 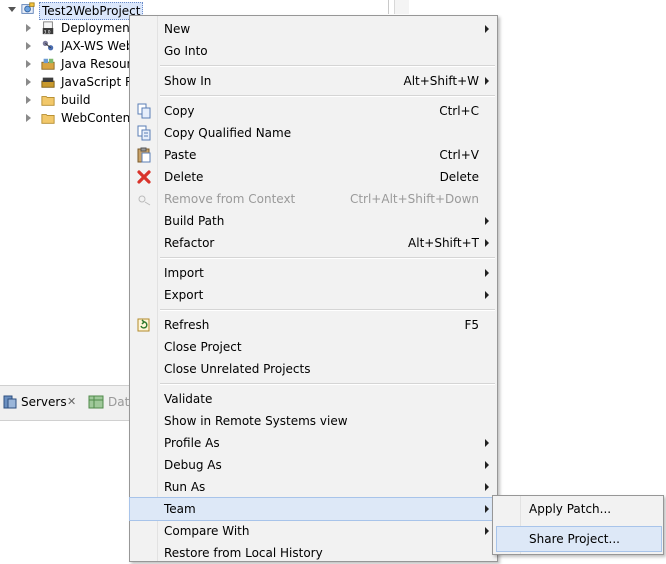 What do you see at coordinates (313, 111) in the screenshot?
I see `menu-item-copy: Copy Ctrl+C` at bounding box center [313, 111].